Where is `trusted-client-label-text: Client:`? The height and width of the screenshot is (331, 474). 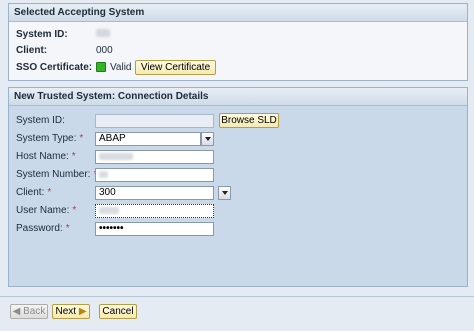
trusted-client-label-text: Client: is located at coordinates (30, 192).